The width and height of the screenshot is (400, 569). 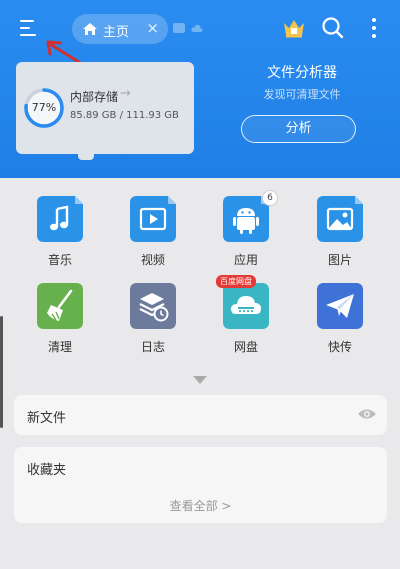 I want to click on view-all-link: 查看全部 >, so click(x=200, y=505).